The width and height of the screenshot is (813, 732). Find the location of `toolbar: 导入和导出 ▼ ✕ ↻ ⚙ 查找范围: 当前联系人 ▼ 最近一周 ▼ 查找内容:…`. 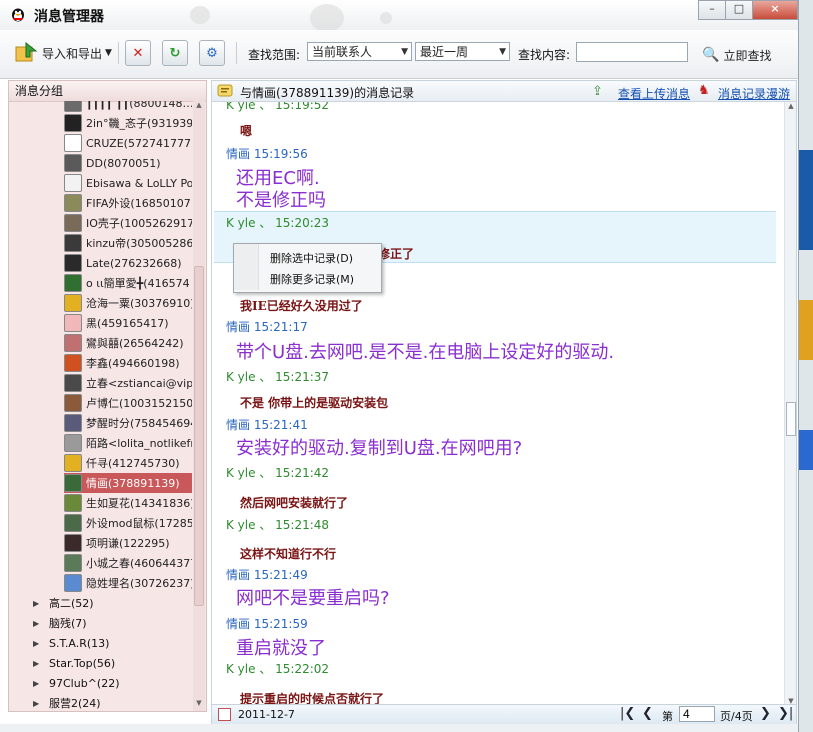

toolbar: 导入和导出 ▼ ✕ ↻ ⚙ 查找范围: 当前联系人 ▼ 最近一周 ▼ 查找内容:… is located at coordinates (399, 54).